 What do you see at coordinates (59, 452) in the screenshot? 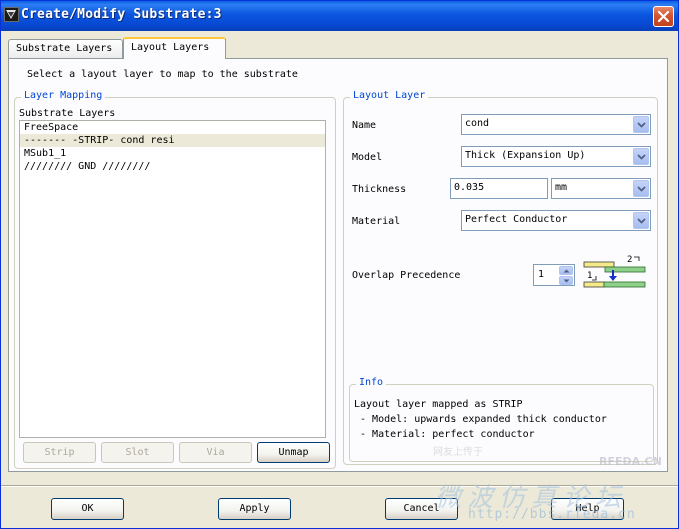
I see `strip-button: Strip` at bounding box center [59, 452].